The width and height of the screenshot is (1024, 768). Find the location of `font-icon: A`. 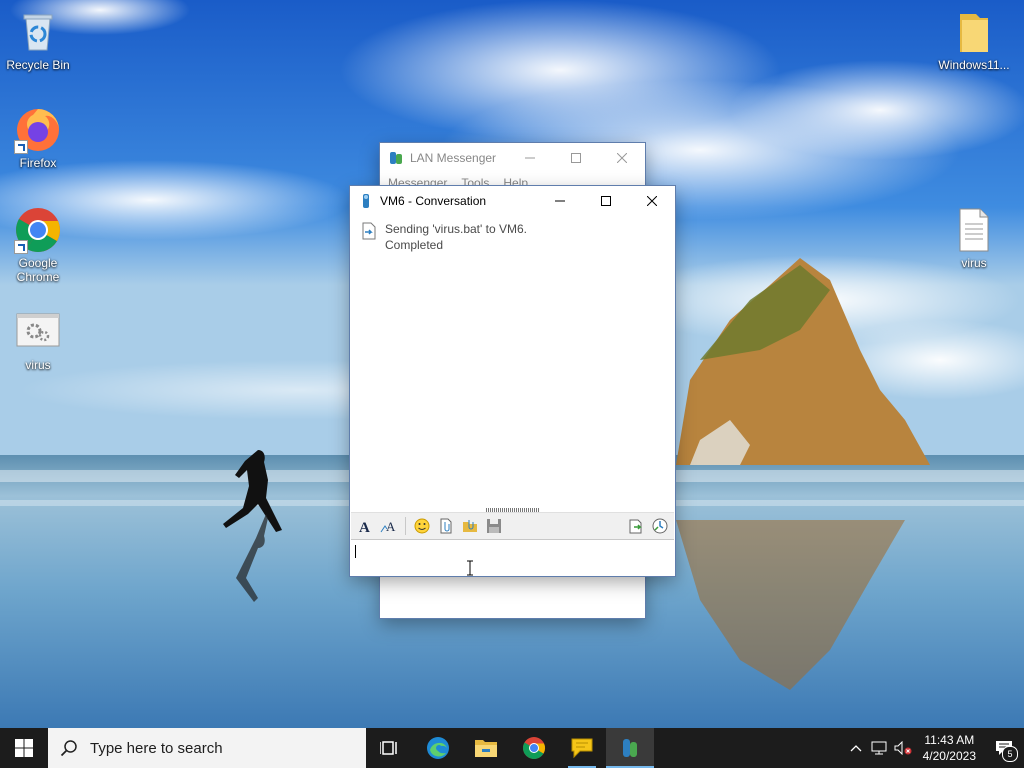

font-icon: A is located at coordinates (365, 526).